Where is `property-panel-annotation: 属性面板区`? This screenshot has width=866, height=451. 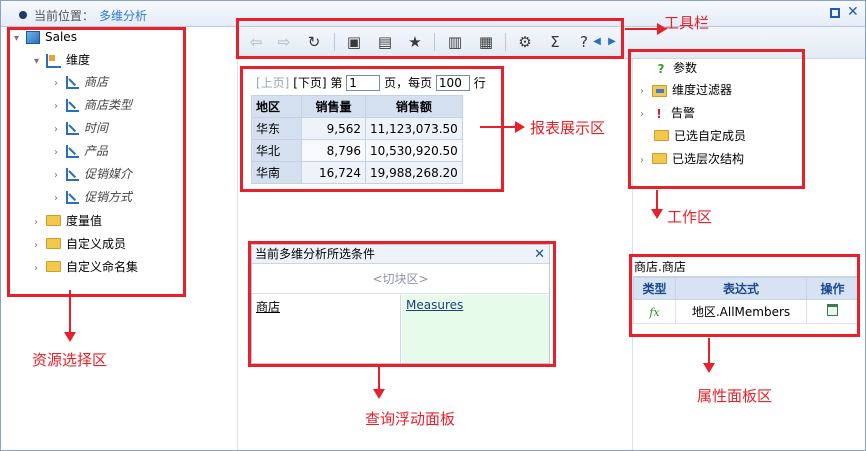
property-panel-annotation: 属性面板区 is located at coordinates (735, 396).